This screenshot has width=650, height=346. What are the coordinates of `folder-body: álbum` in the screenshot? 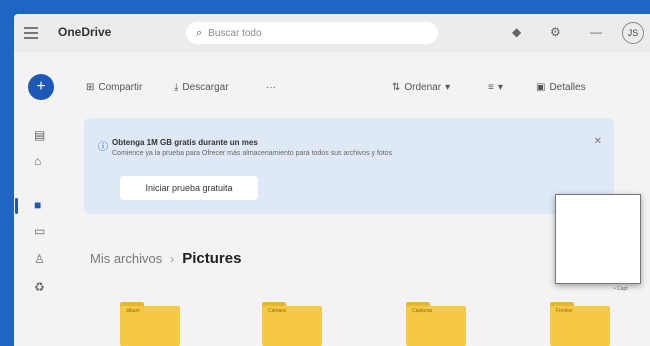 It's located at (150, 326).